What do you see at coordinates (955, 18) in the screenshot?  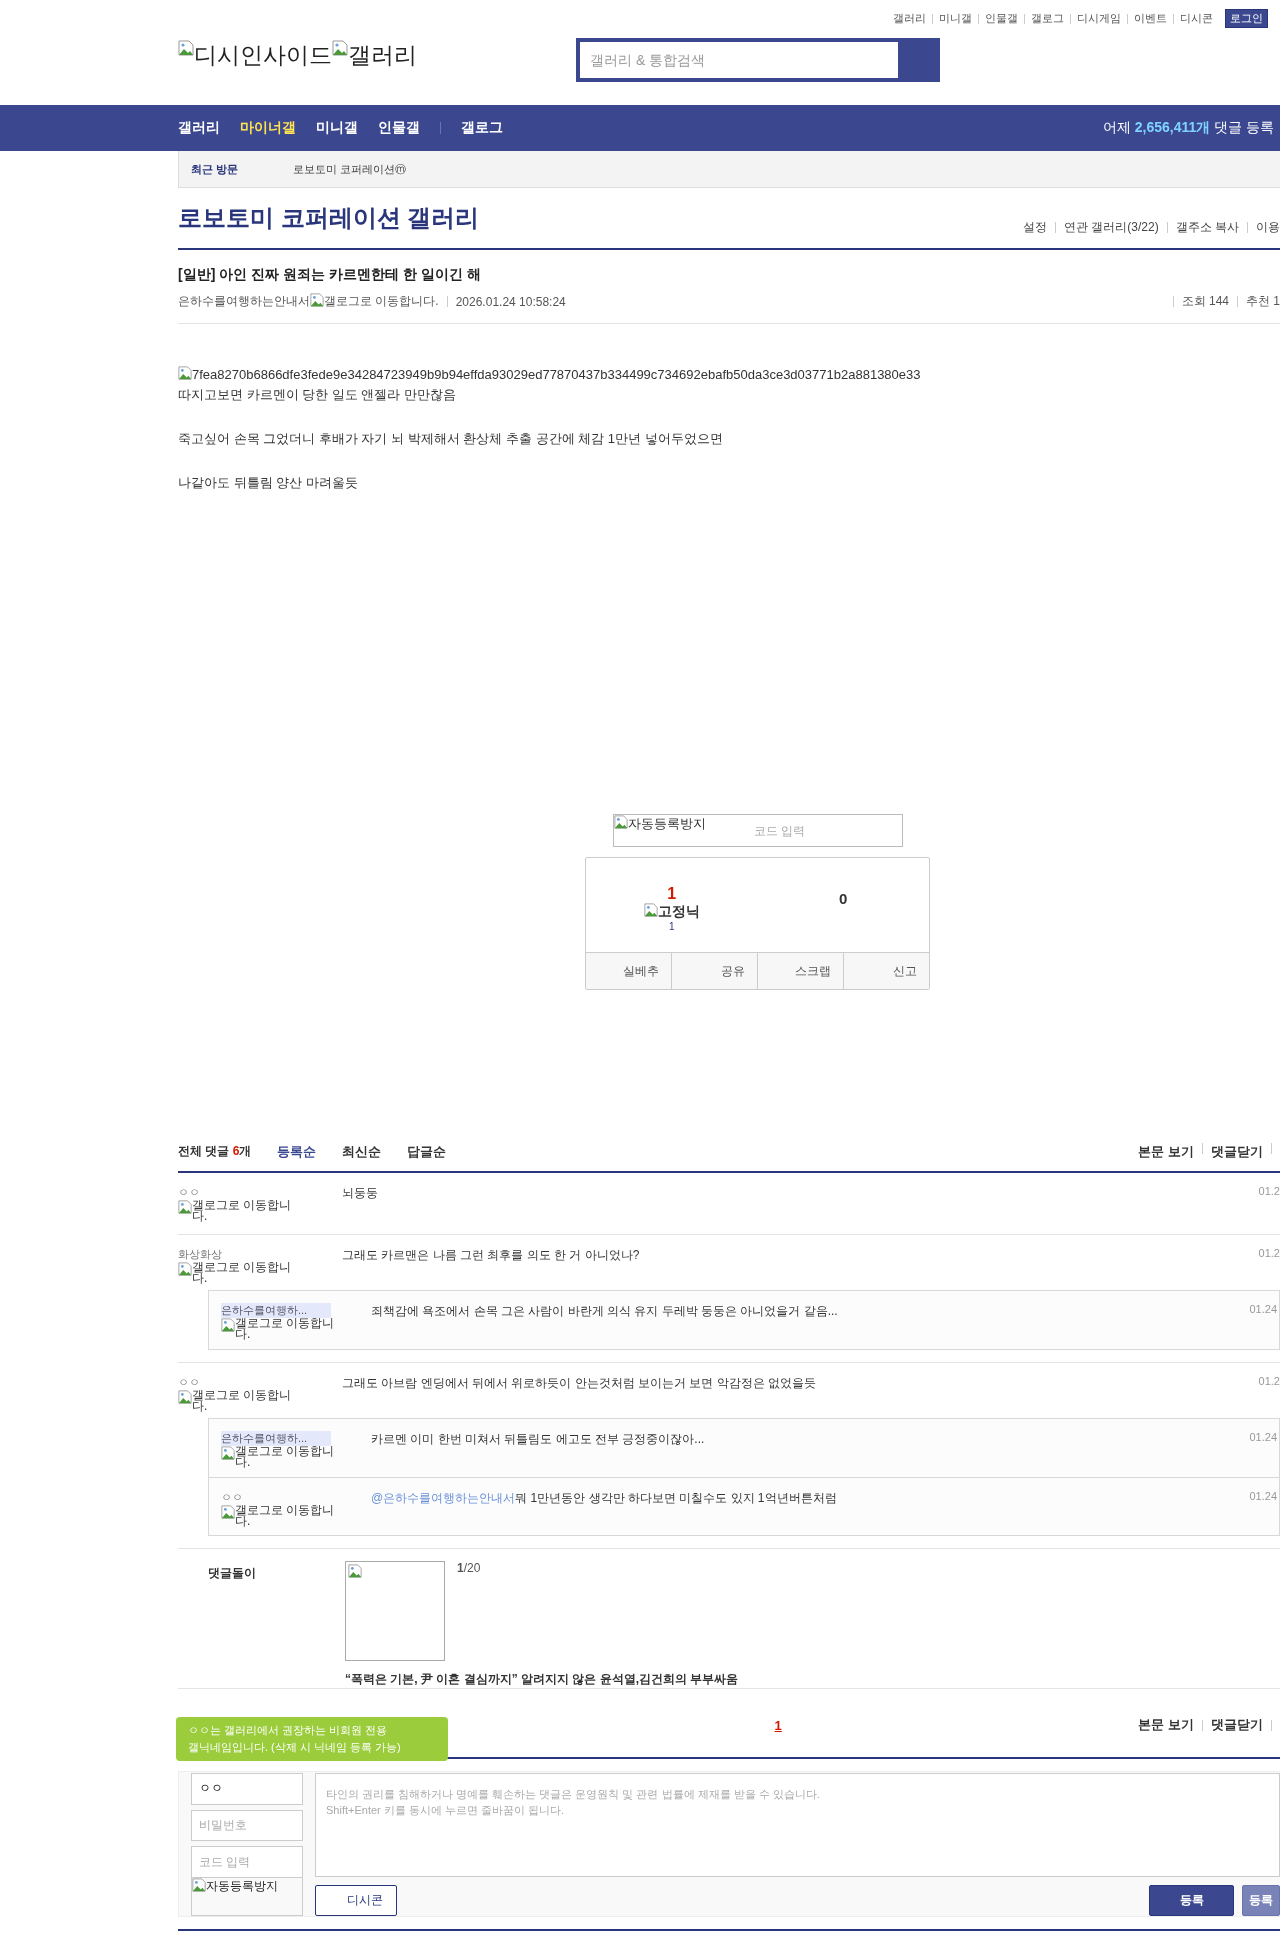 I see `top-link: 미니갤` at bounding box center [955, 18].